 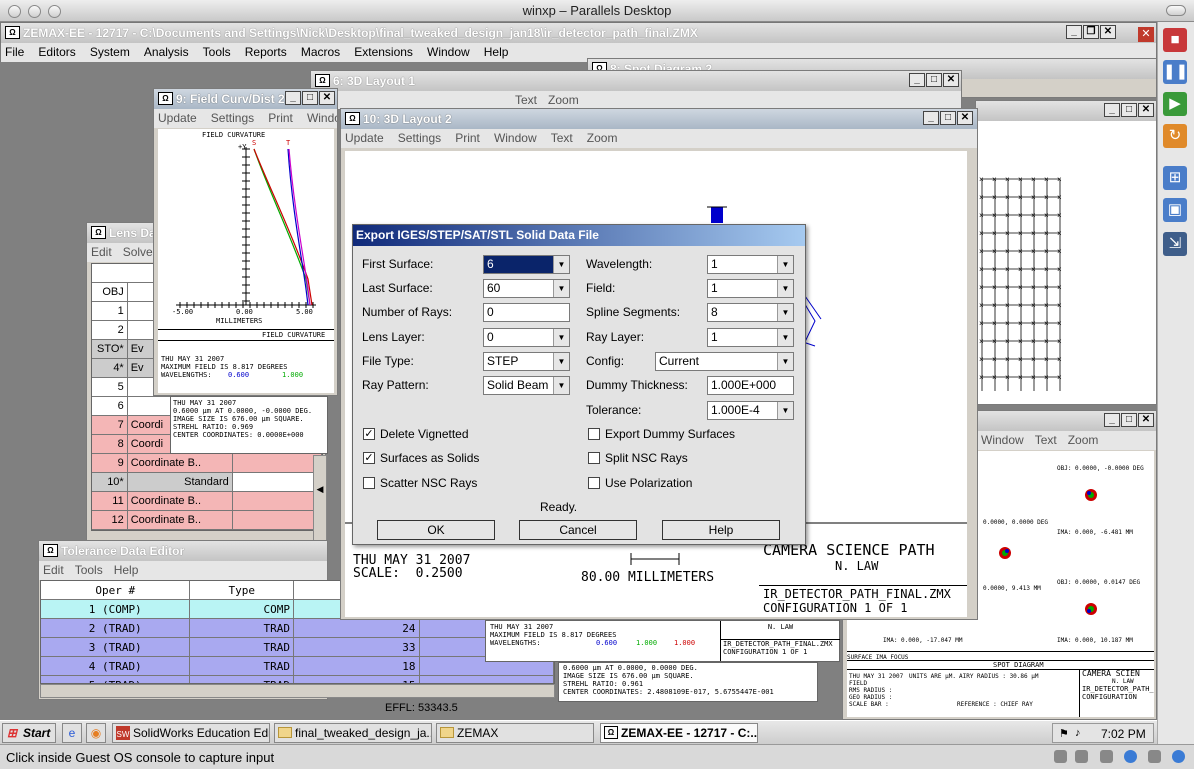 What do you see at coordinates (526, 288) in the screenshot?
I see `last-surface-select: 60 ▼` at bounding box center [526, 288].